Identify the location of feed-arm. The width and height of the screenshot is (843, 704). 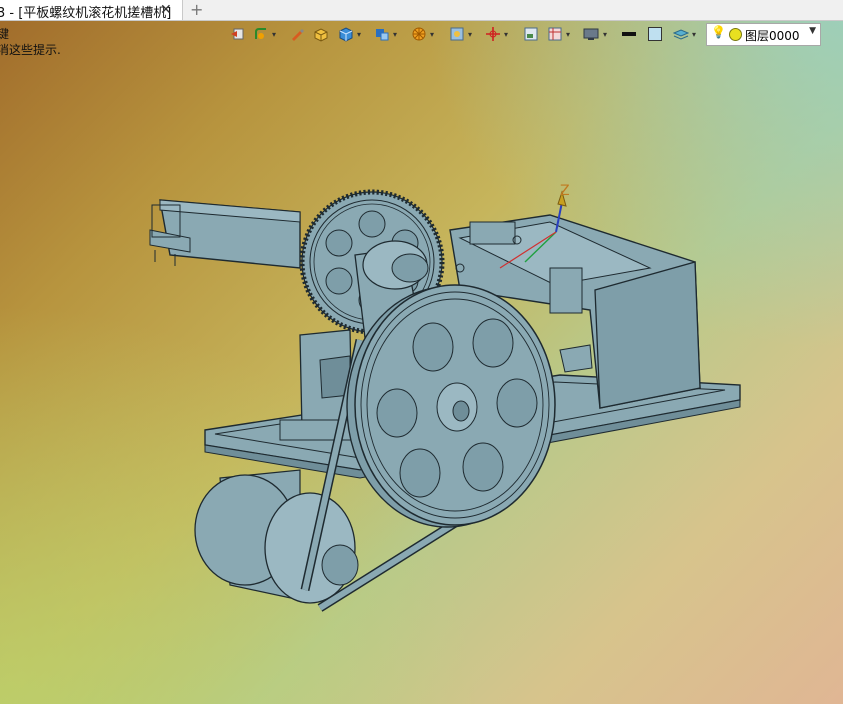
(225, 234).